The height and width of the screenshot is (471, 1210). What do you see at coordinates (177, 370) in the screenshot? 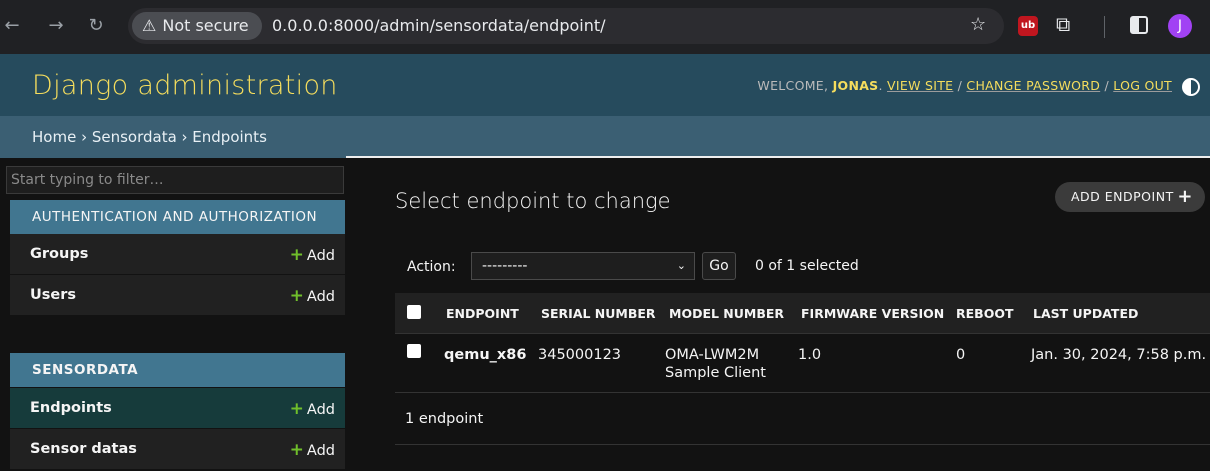
I see `module-caption-sensordata: SENSORDATA` at bounding box center [177, 370].